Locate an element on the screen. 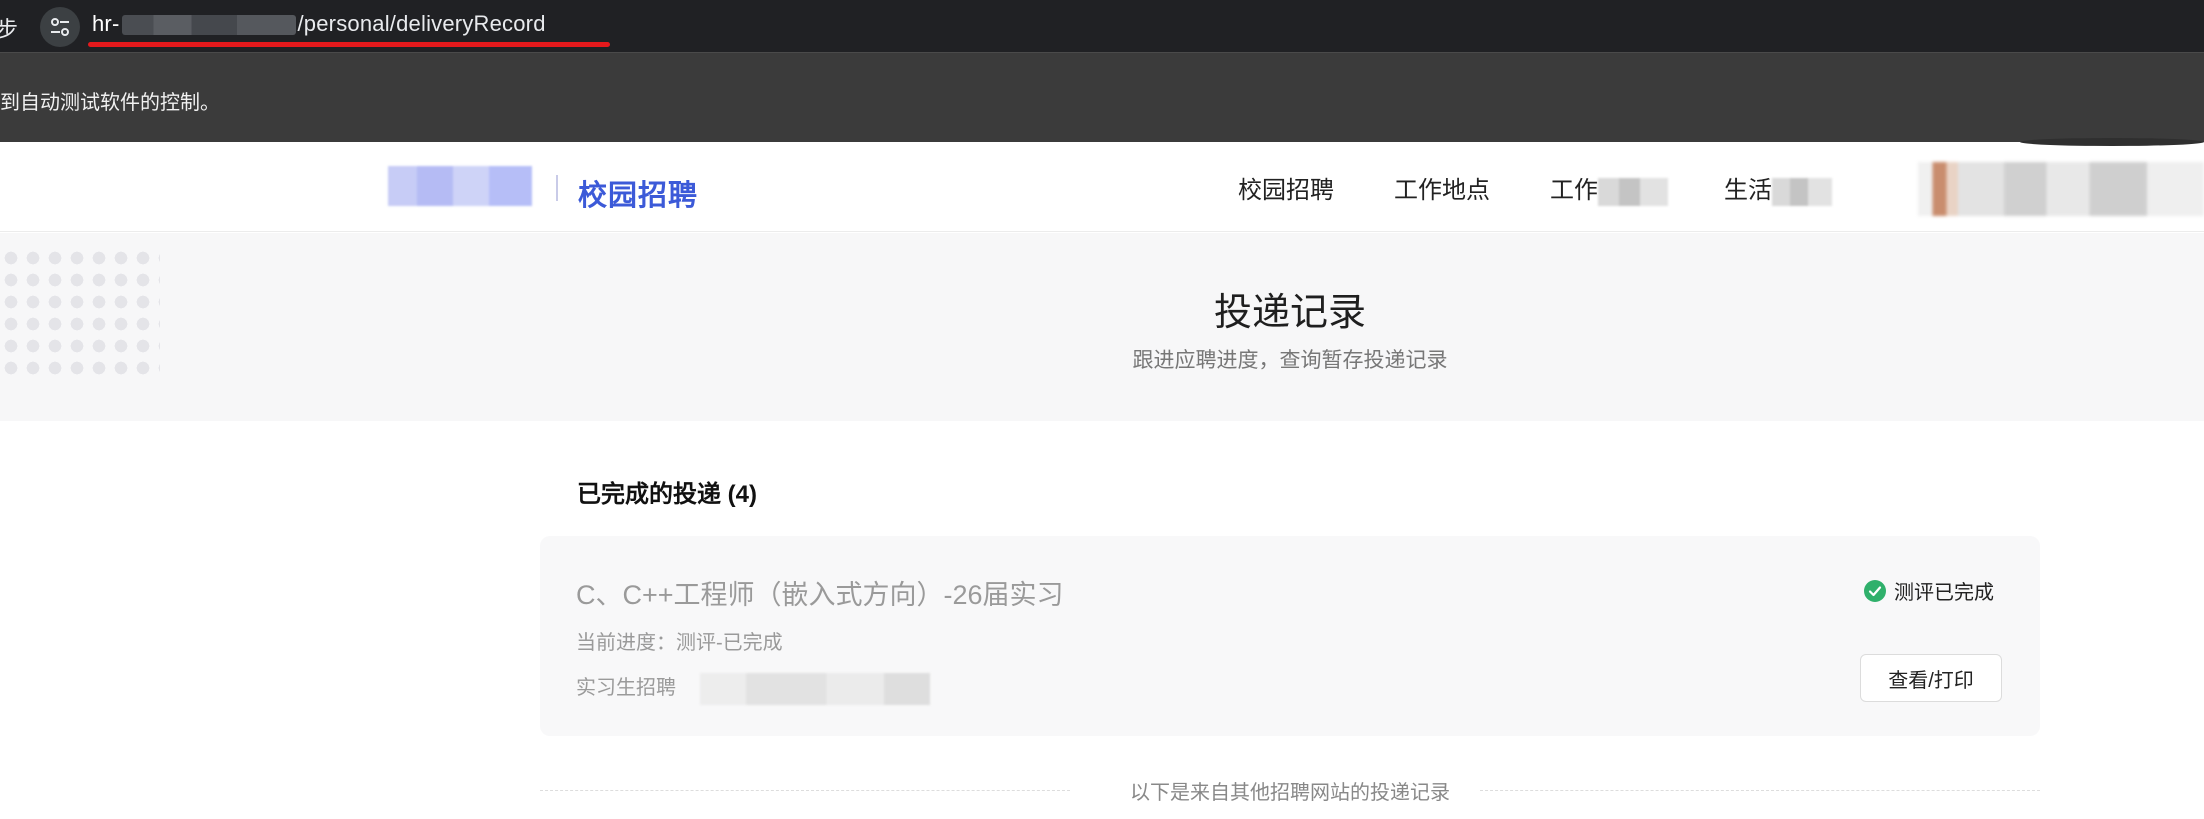 The width and height of the screenshot is (2204, 819). completed-section-heading: 已完成的投递 (4) is located at coordinates (667, 494).